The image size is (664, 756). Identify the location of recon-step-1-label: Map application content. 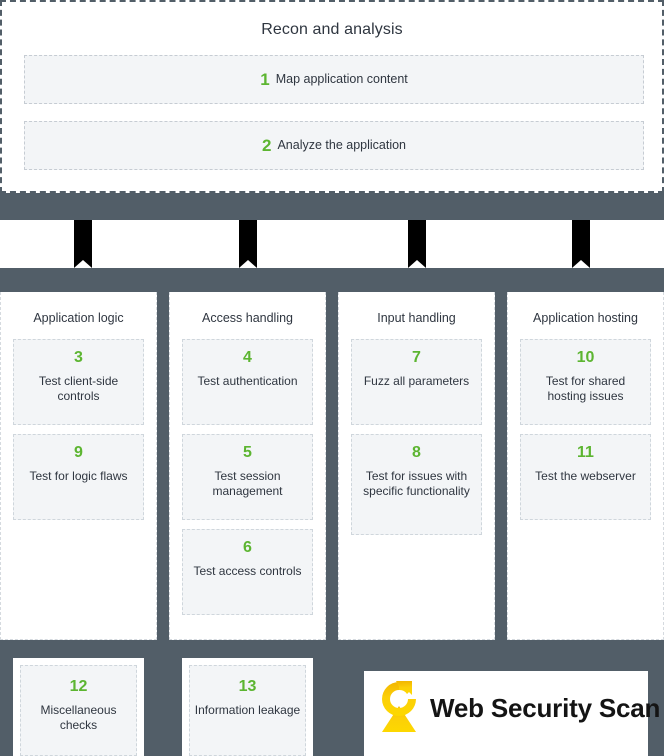
(341, 79).